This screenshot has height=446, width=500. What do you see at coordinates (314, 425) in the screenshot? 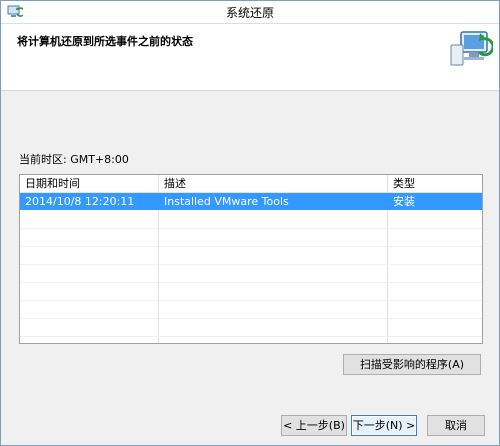
I see `back-button: < 上一步(B)` at bounding box center [314, 425].